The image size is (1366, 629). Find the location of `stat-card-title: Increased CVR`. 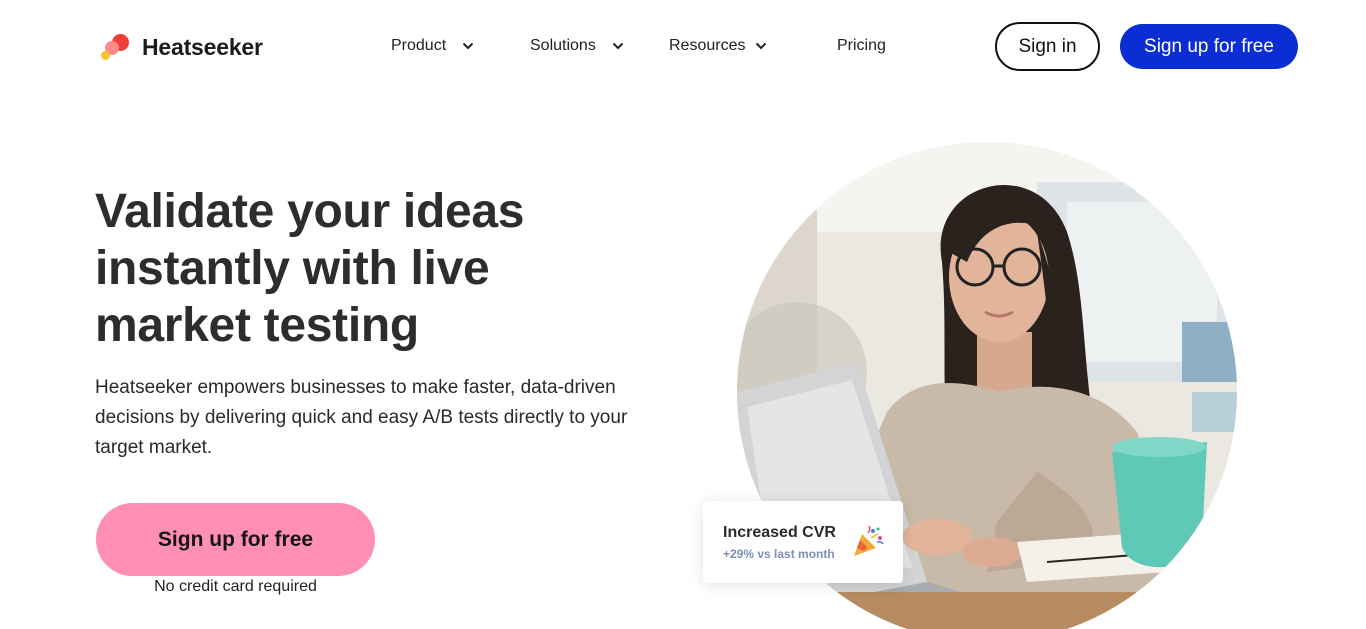

stat-card-title: Increased CVR is located at coordinates (779, 532).